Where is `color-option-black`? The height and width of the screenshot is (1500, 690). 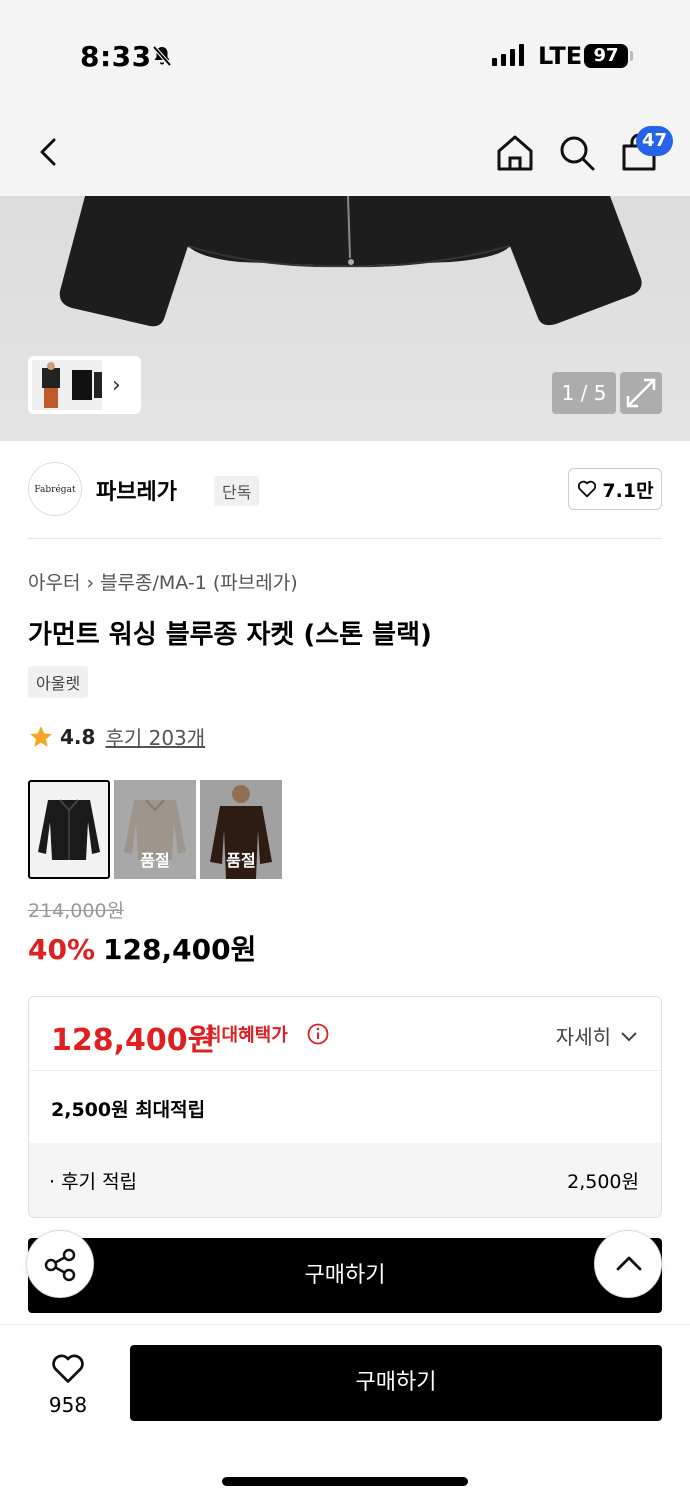 color-option-black is located at coordinates (69, 829).